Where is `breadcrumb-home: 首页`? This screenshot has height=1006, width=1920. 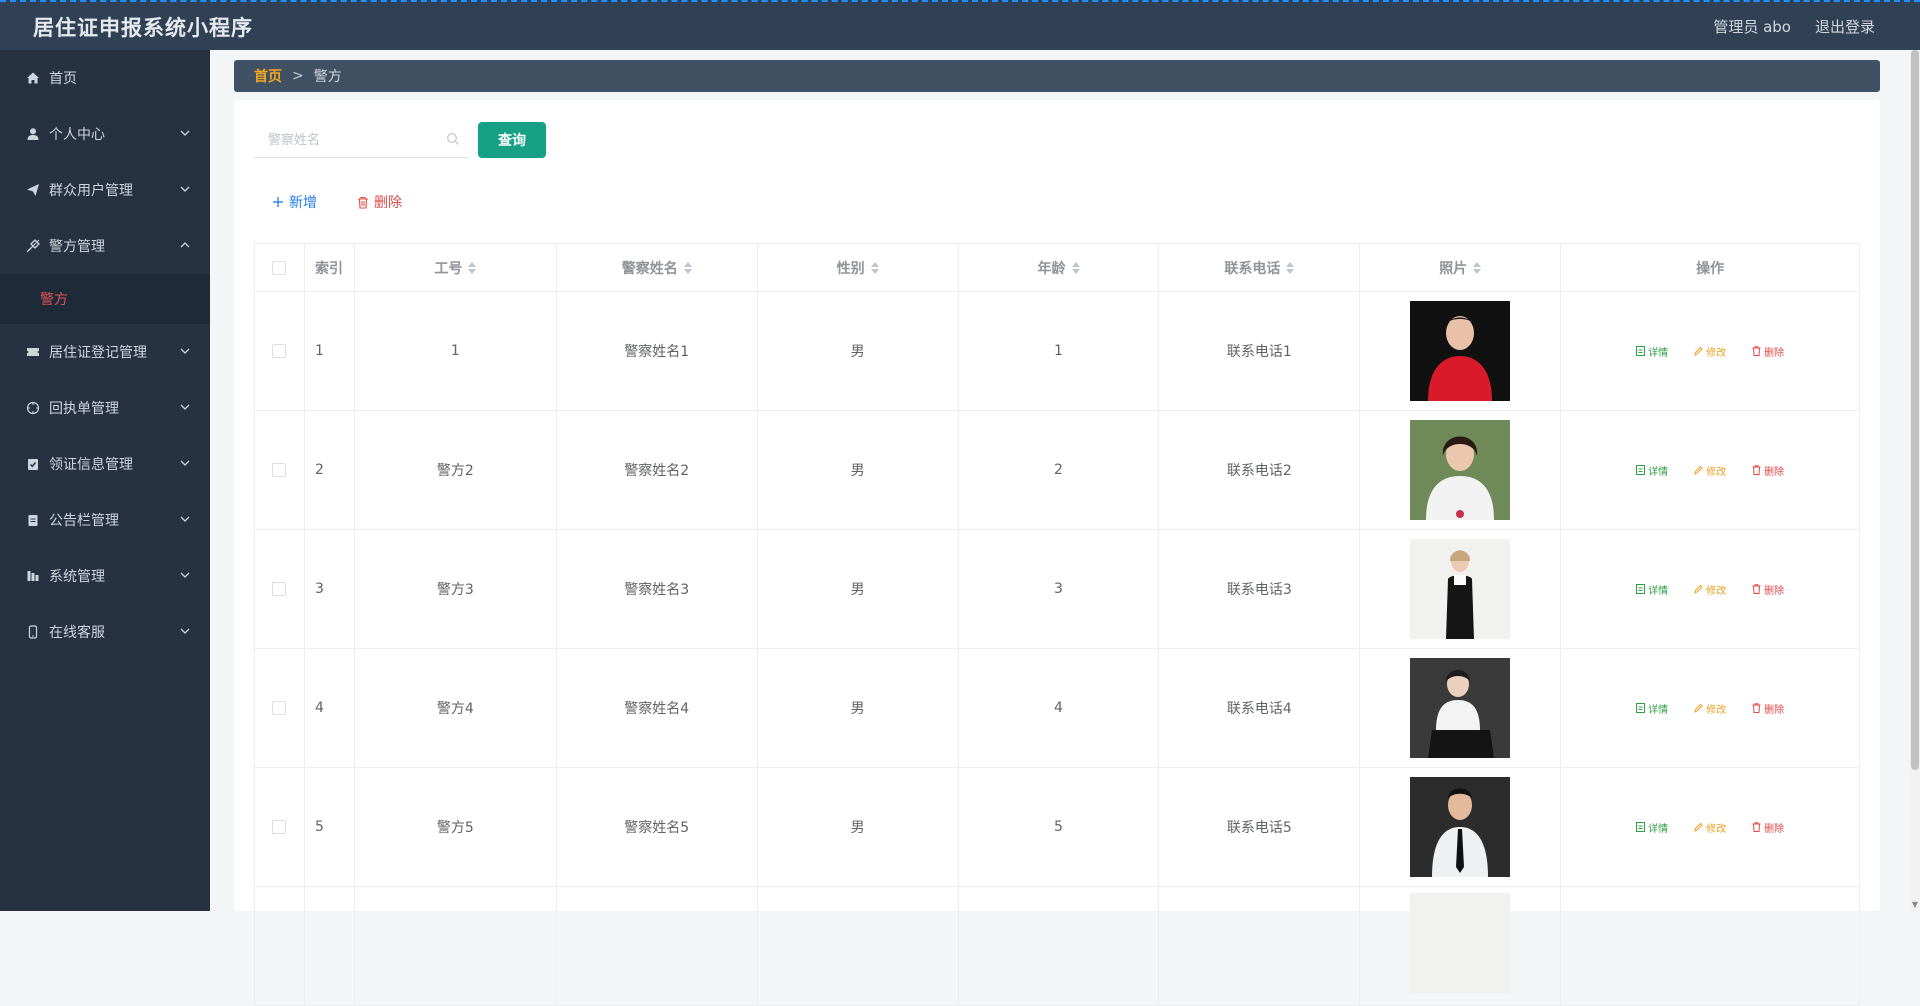 breadcrumb-home: 首页 is located at coordinates (268, 76).